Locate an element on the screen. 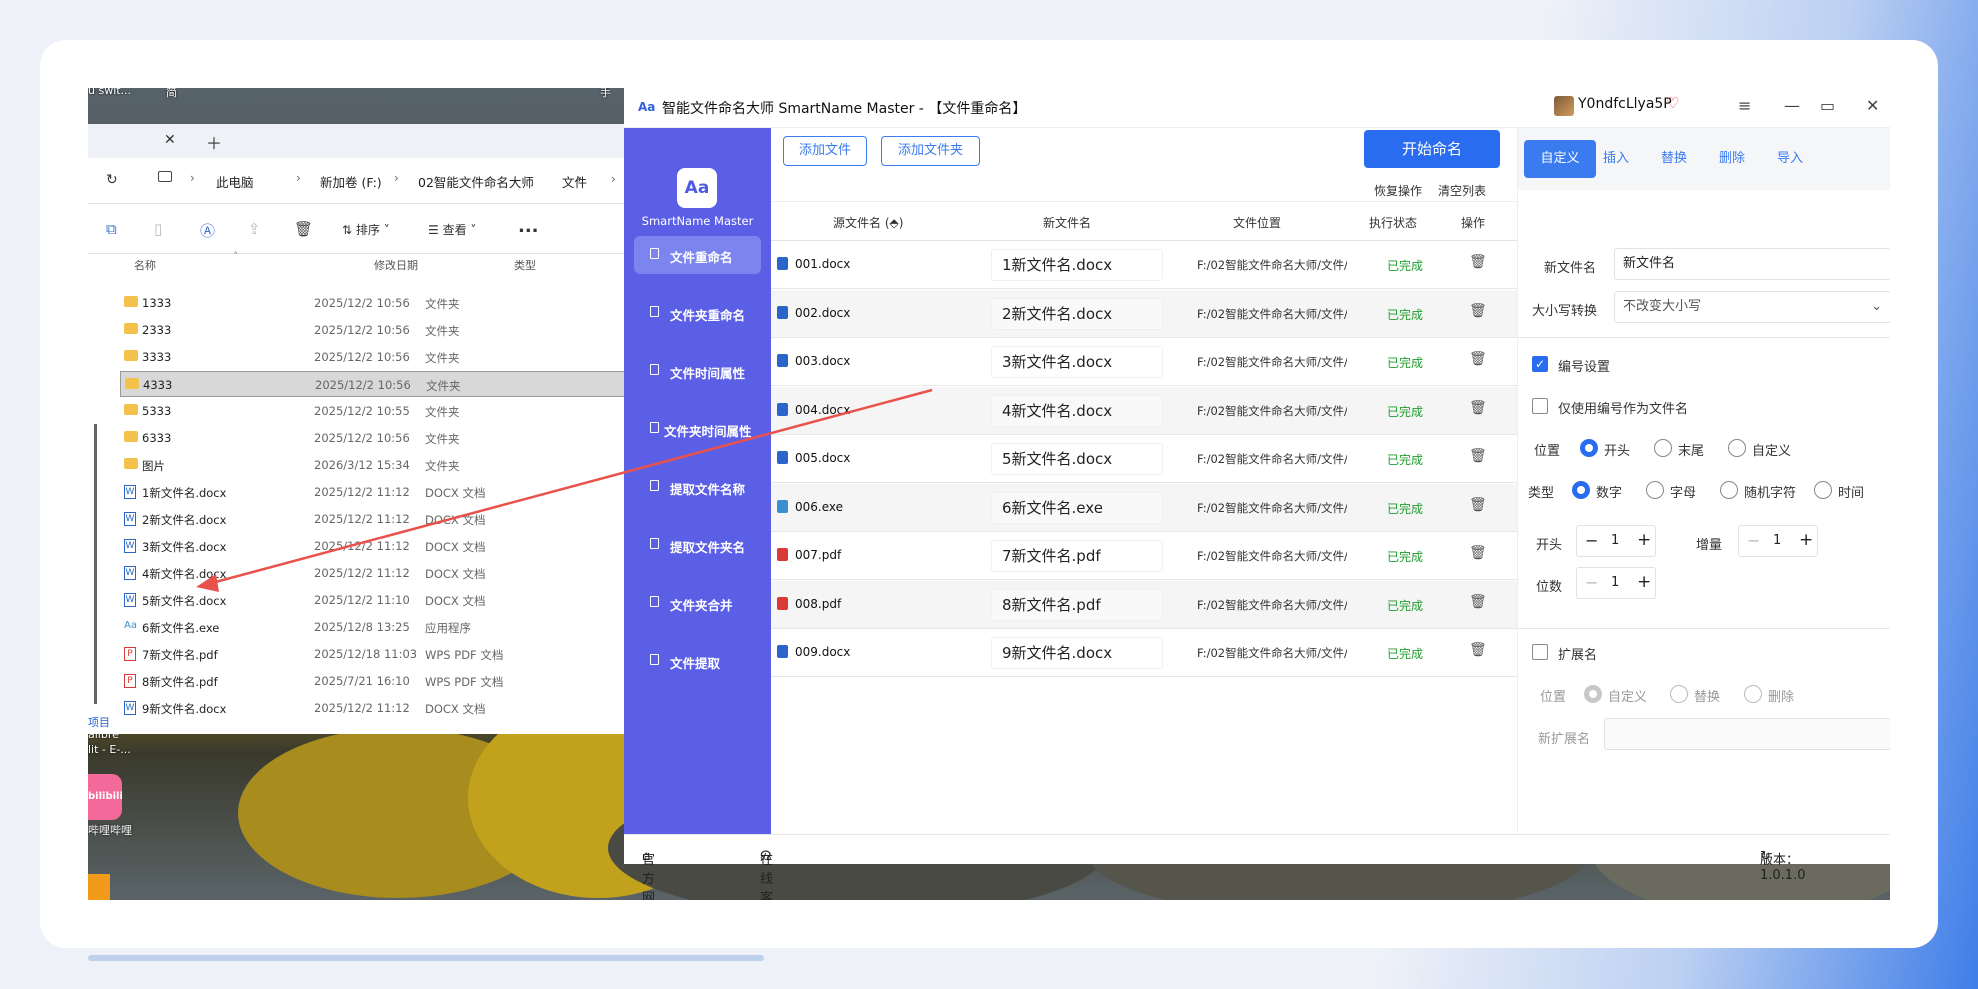 Image resolution: width=1978 pixels, height=989 pixels. column-name: 名称 is located at coordinates (145, 265).